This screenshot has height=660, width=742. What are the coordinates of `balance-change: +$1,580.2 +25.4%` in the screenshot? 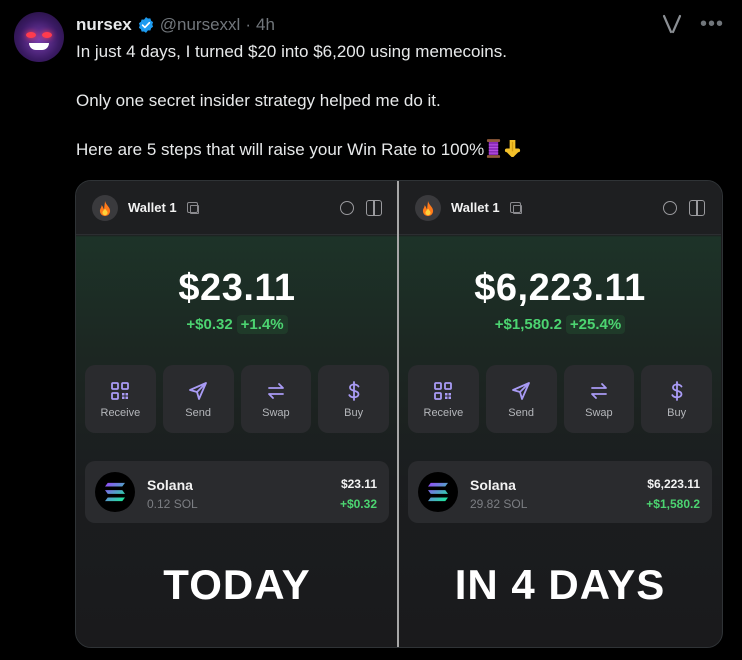 It's located at (560, 324).